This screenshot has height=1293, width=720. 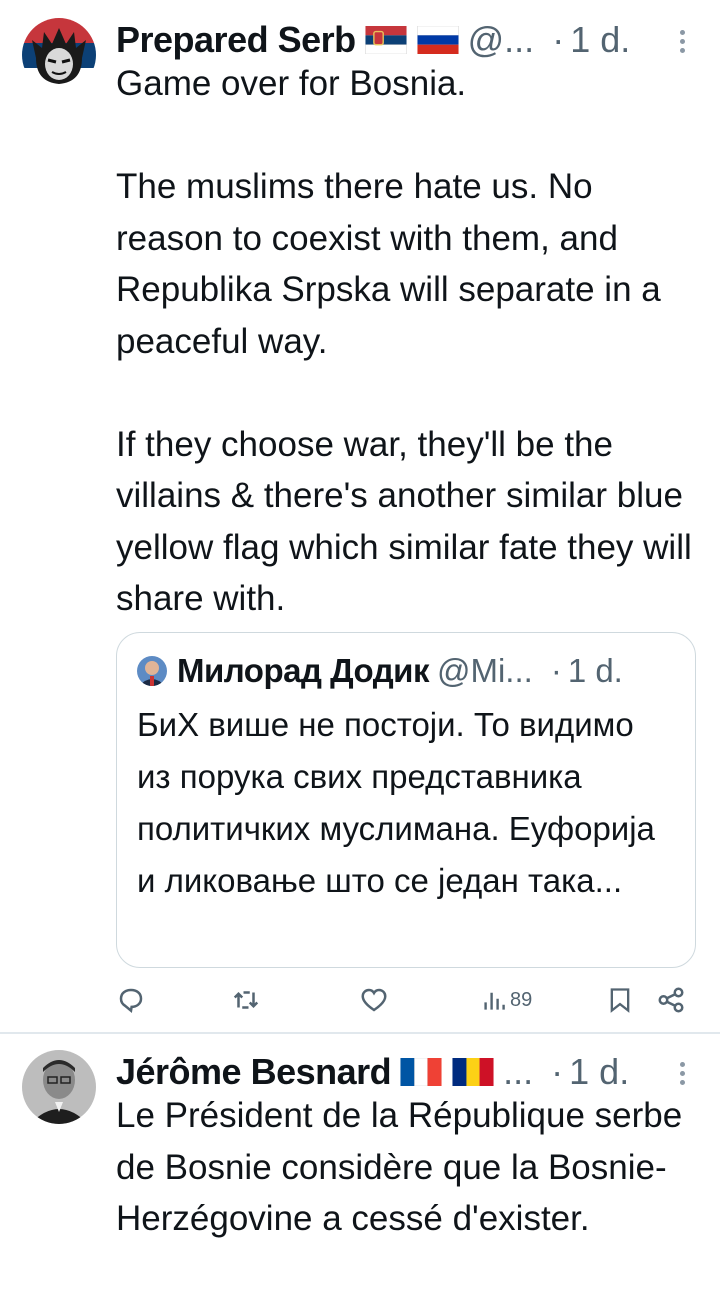 What do you see at coordinates (473, 1072) in the screenshot?
I see `romania-flag-icon` at bounding box center [473, 1072].